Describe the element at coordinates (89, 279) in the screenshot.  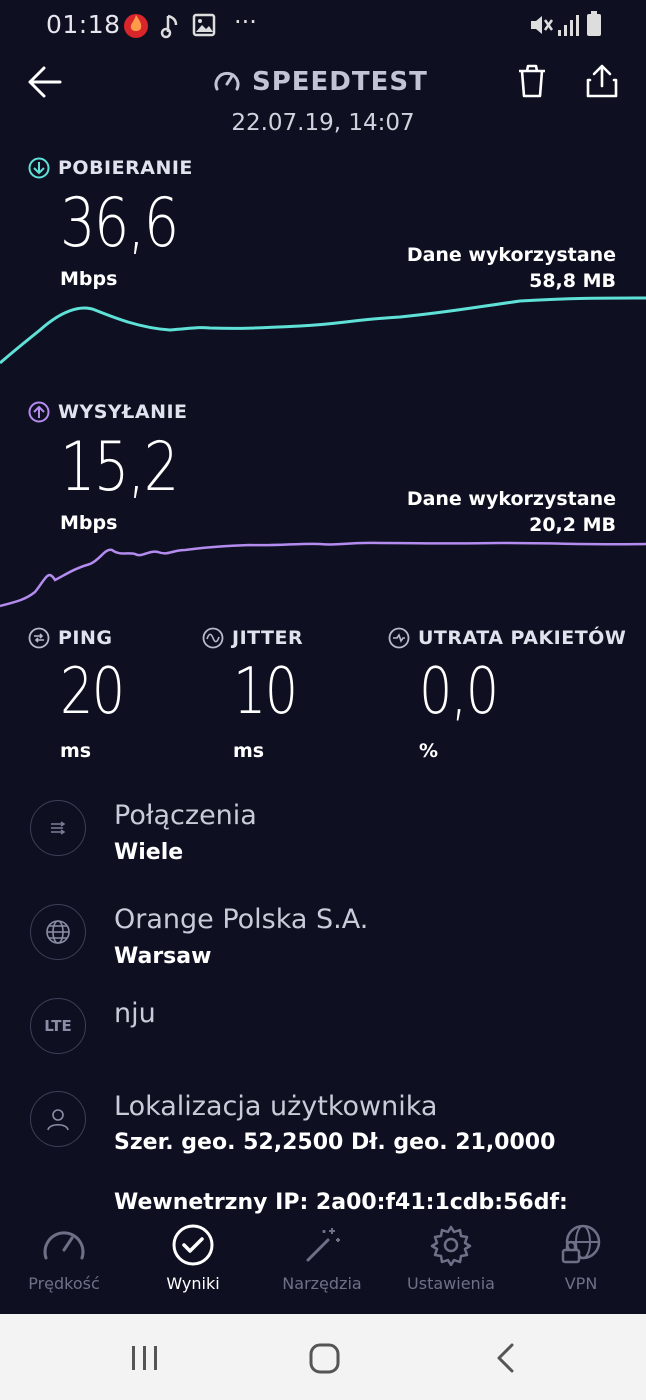
I see `download-unit: Mbps` at that location.